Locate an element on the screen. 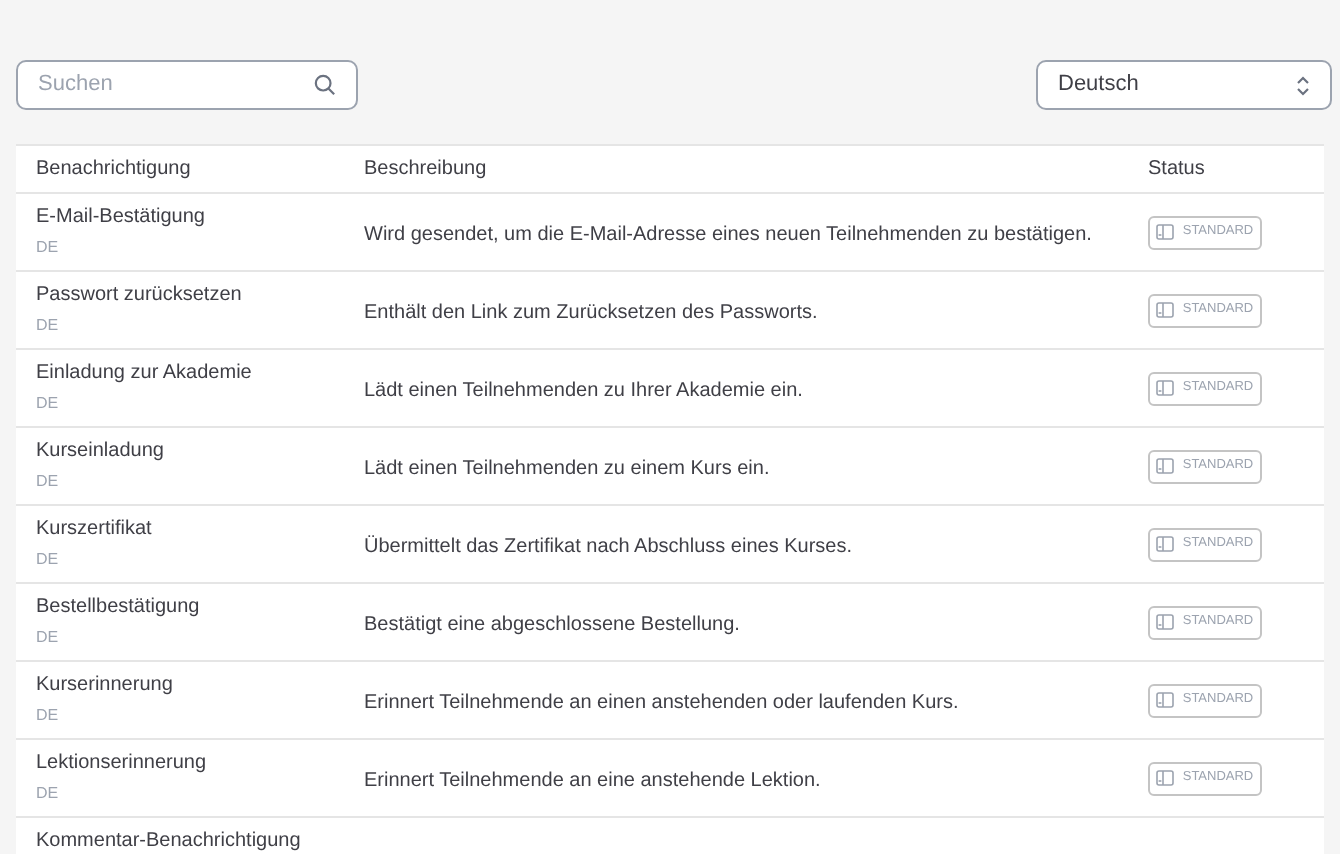 This screenshot has height=854, width=1340. notification-name: Bestellbestätigung is located at coordinates (119, 608).